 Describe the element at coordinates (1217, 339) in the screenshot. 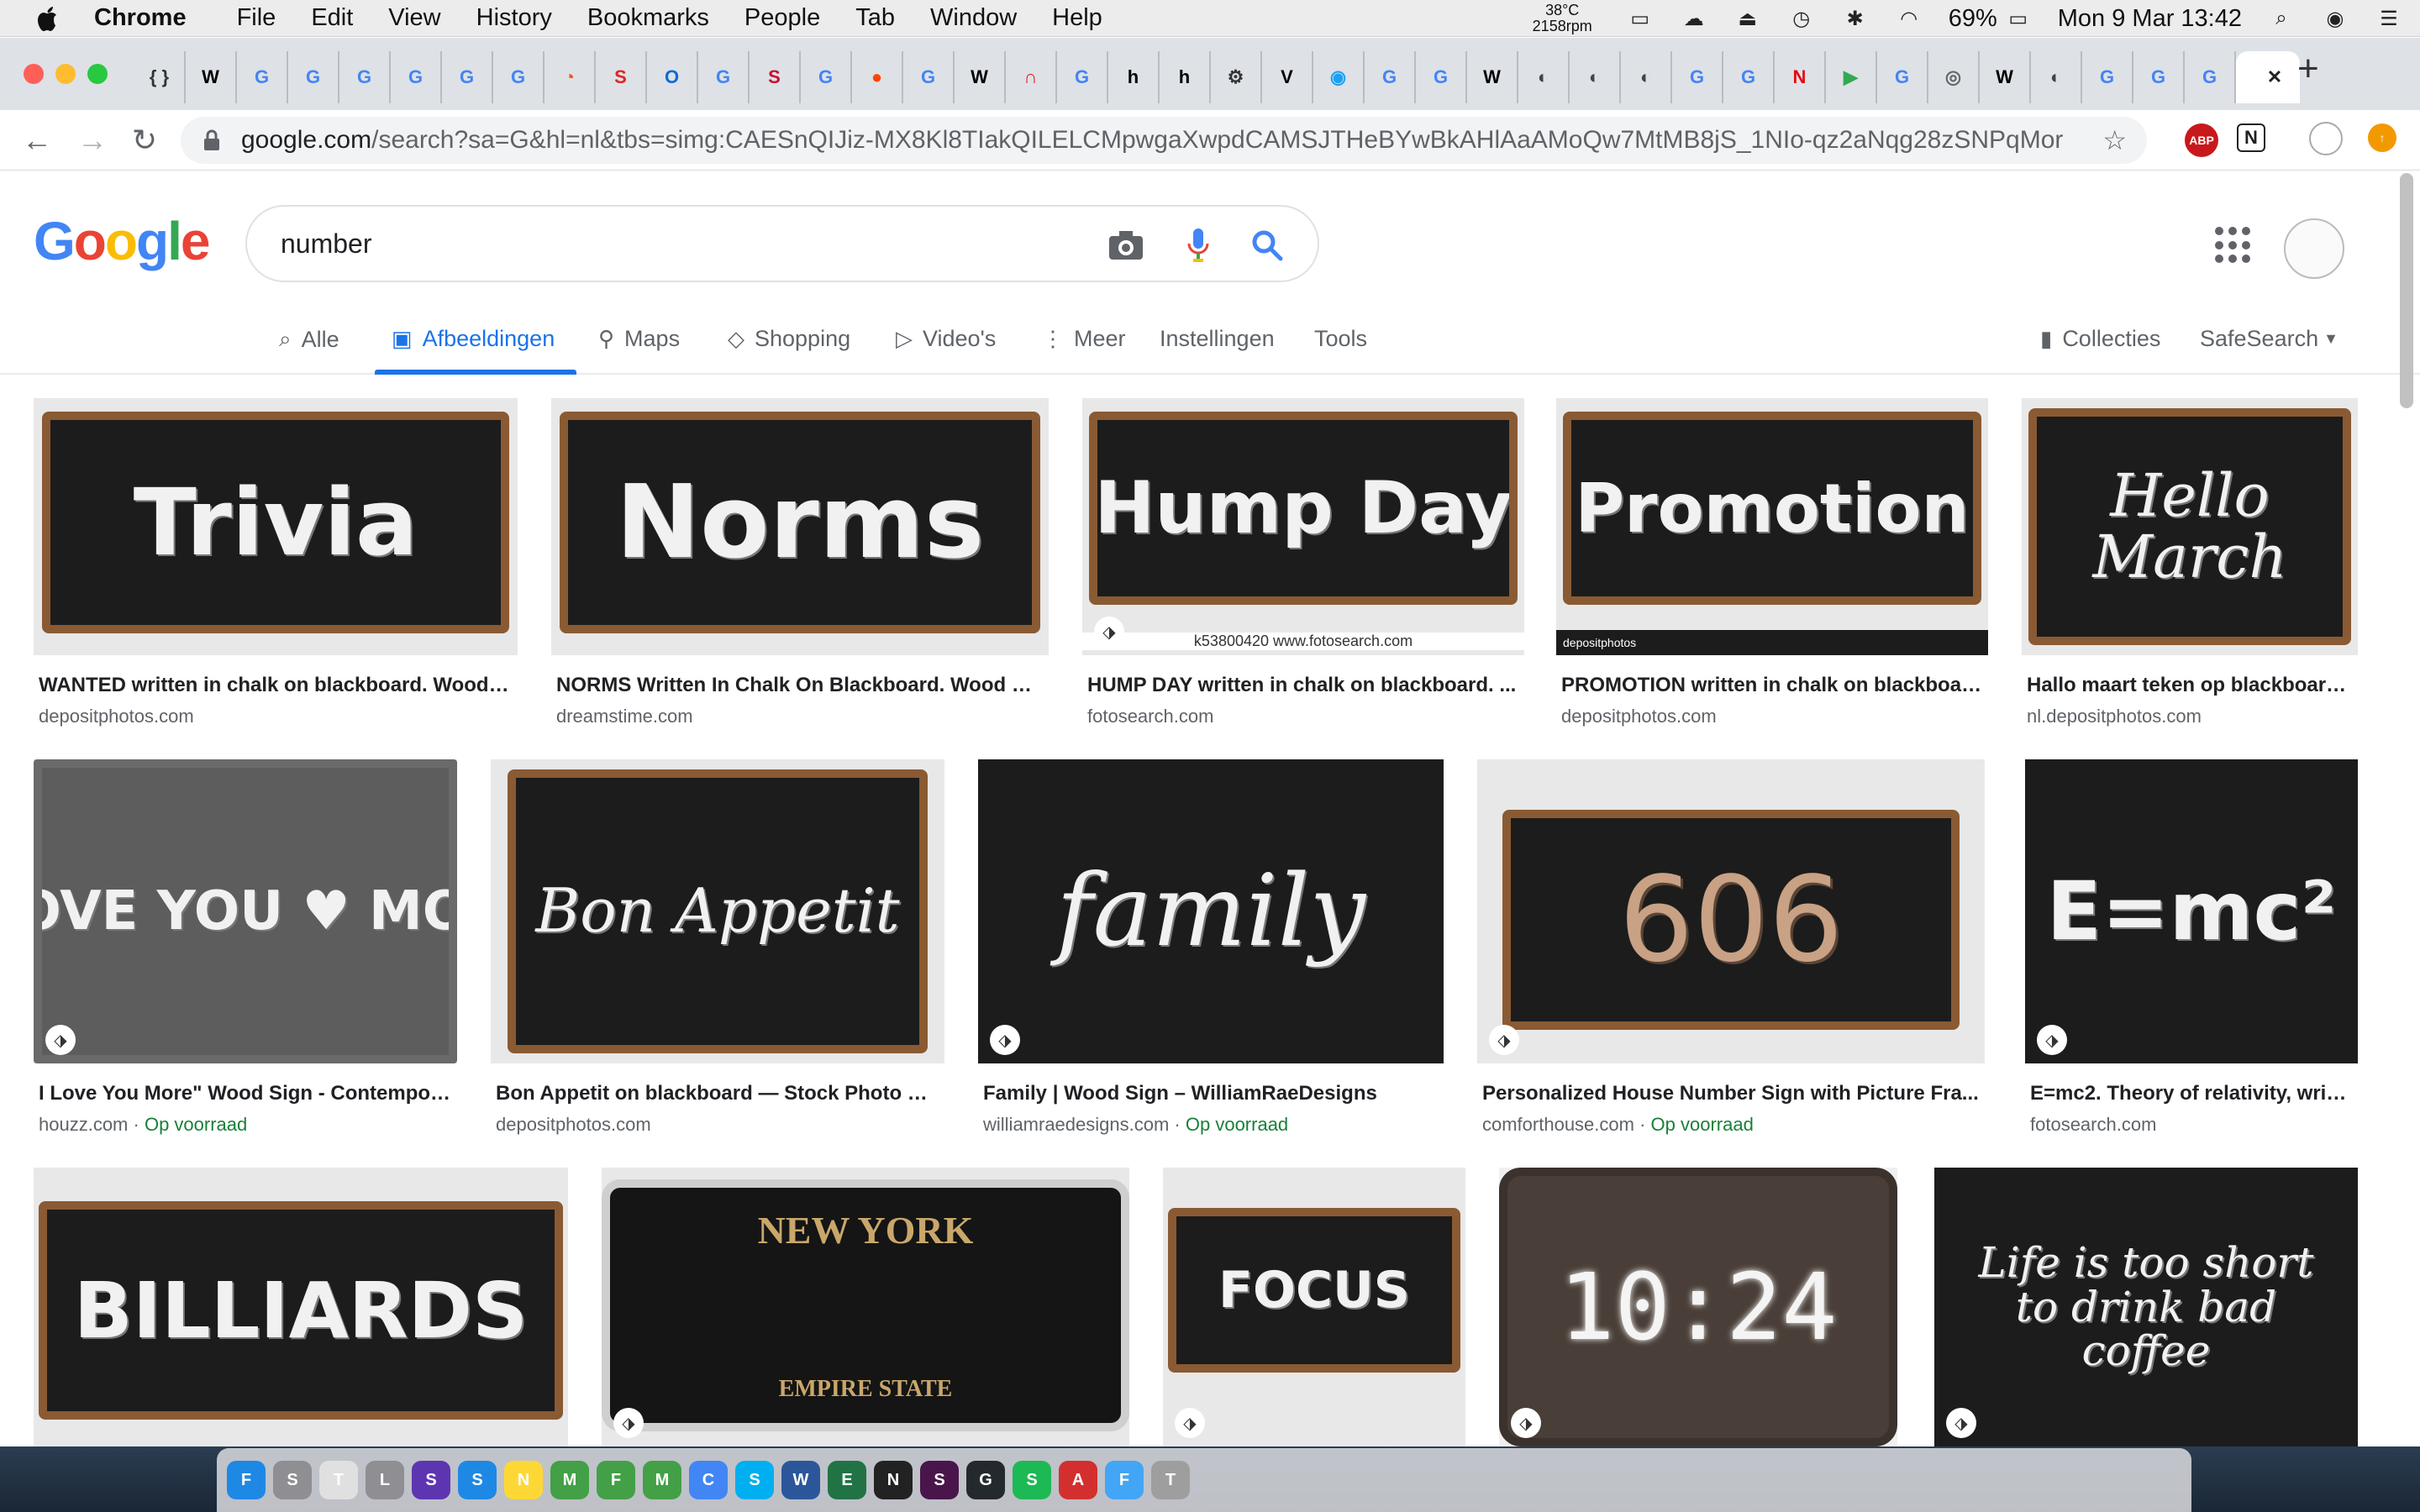

I see `tab-settings: Instellingen` at that location.